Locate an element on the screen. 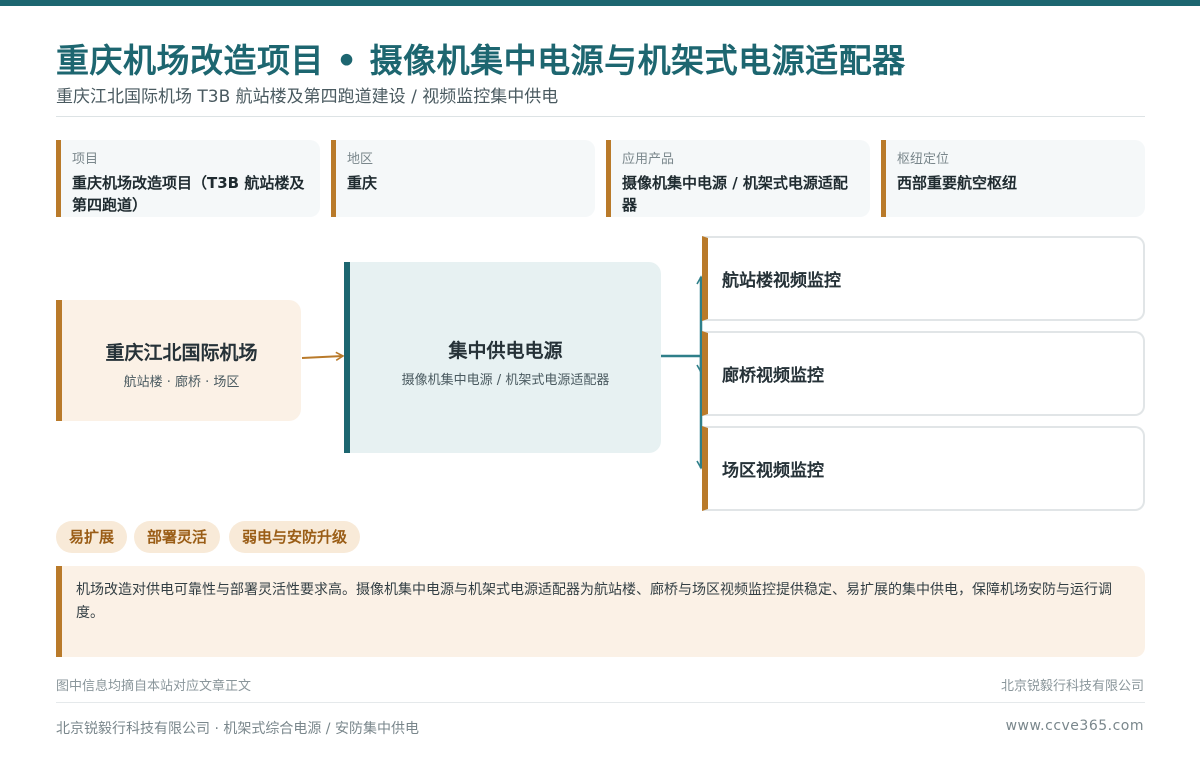 Image resolution: width=1200 pixels, height=760 pixels. source-node-subtitle: 航站楼 · 廊桥 · 场区 is located at coordinates (181, 382).